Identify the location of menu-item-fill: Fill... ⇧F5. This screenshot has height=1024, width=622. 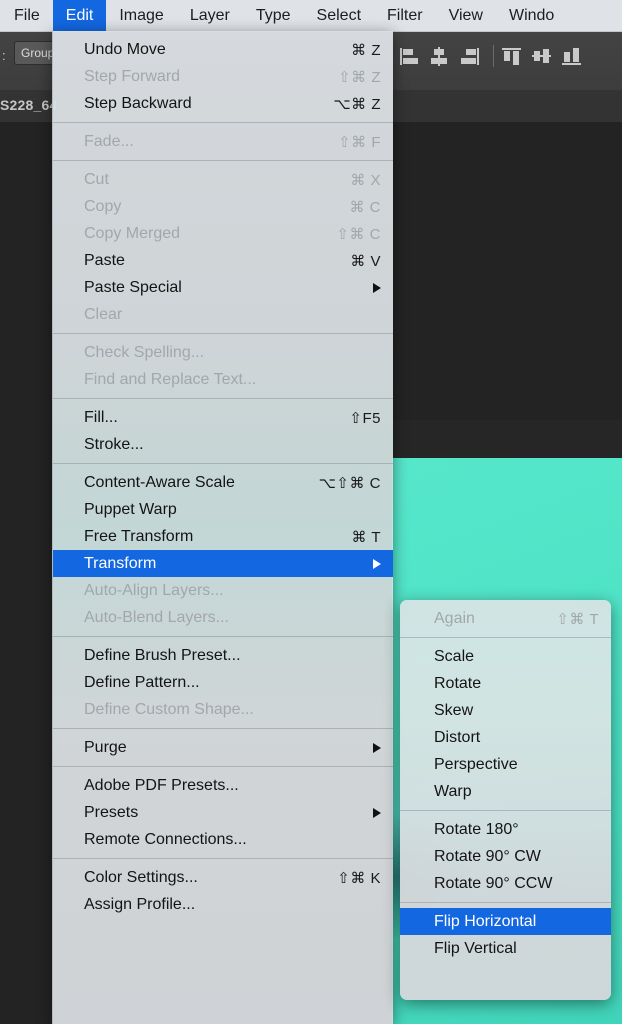
(223, 417).